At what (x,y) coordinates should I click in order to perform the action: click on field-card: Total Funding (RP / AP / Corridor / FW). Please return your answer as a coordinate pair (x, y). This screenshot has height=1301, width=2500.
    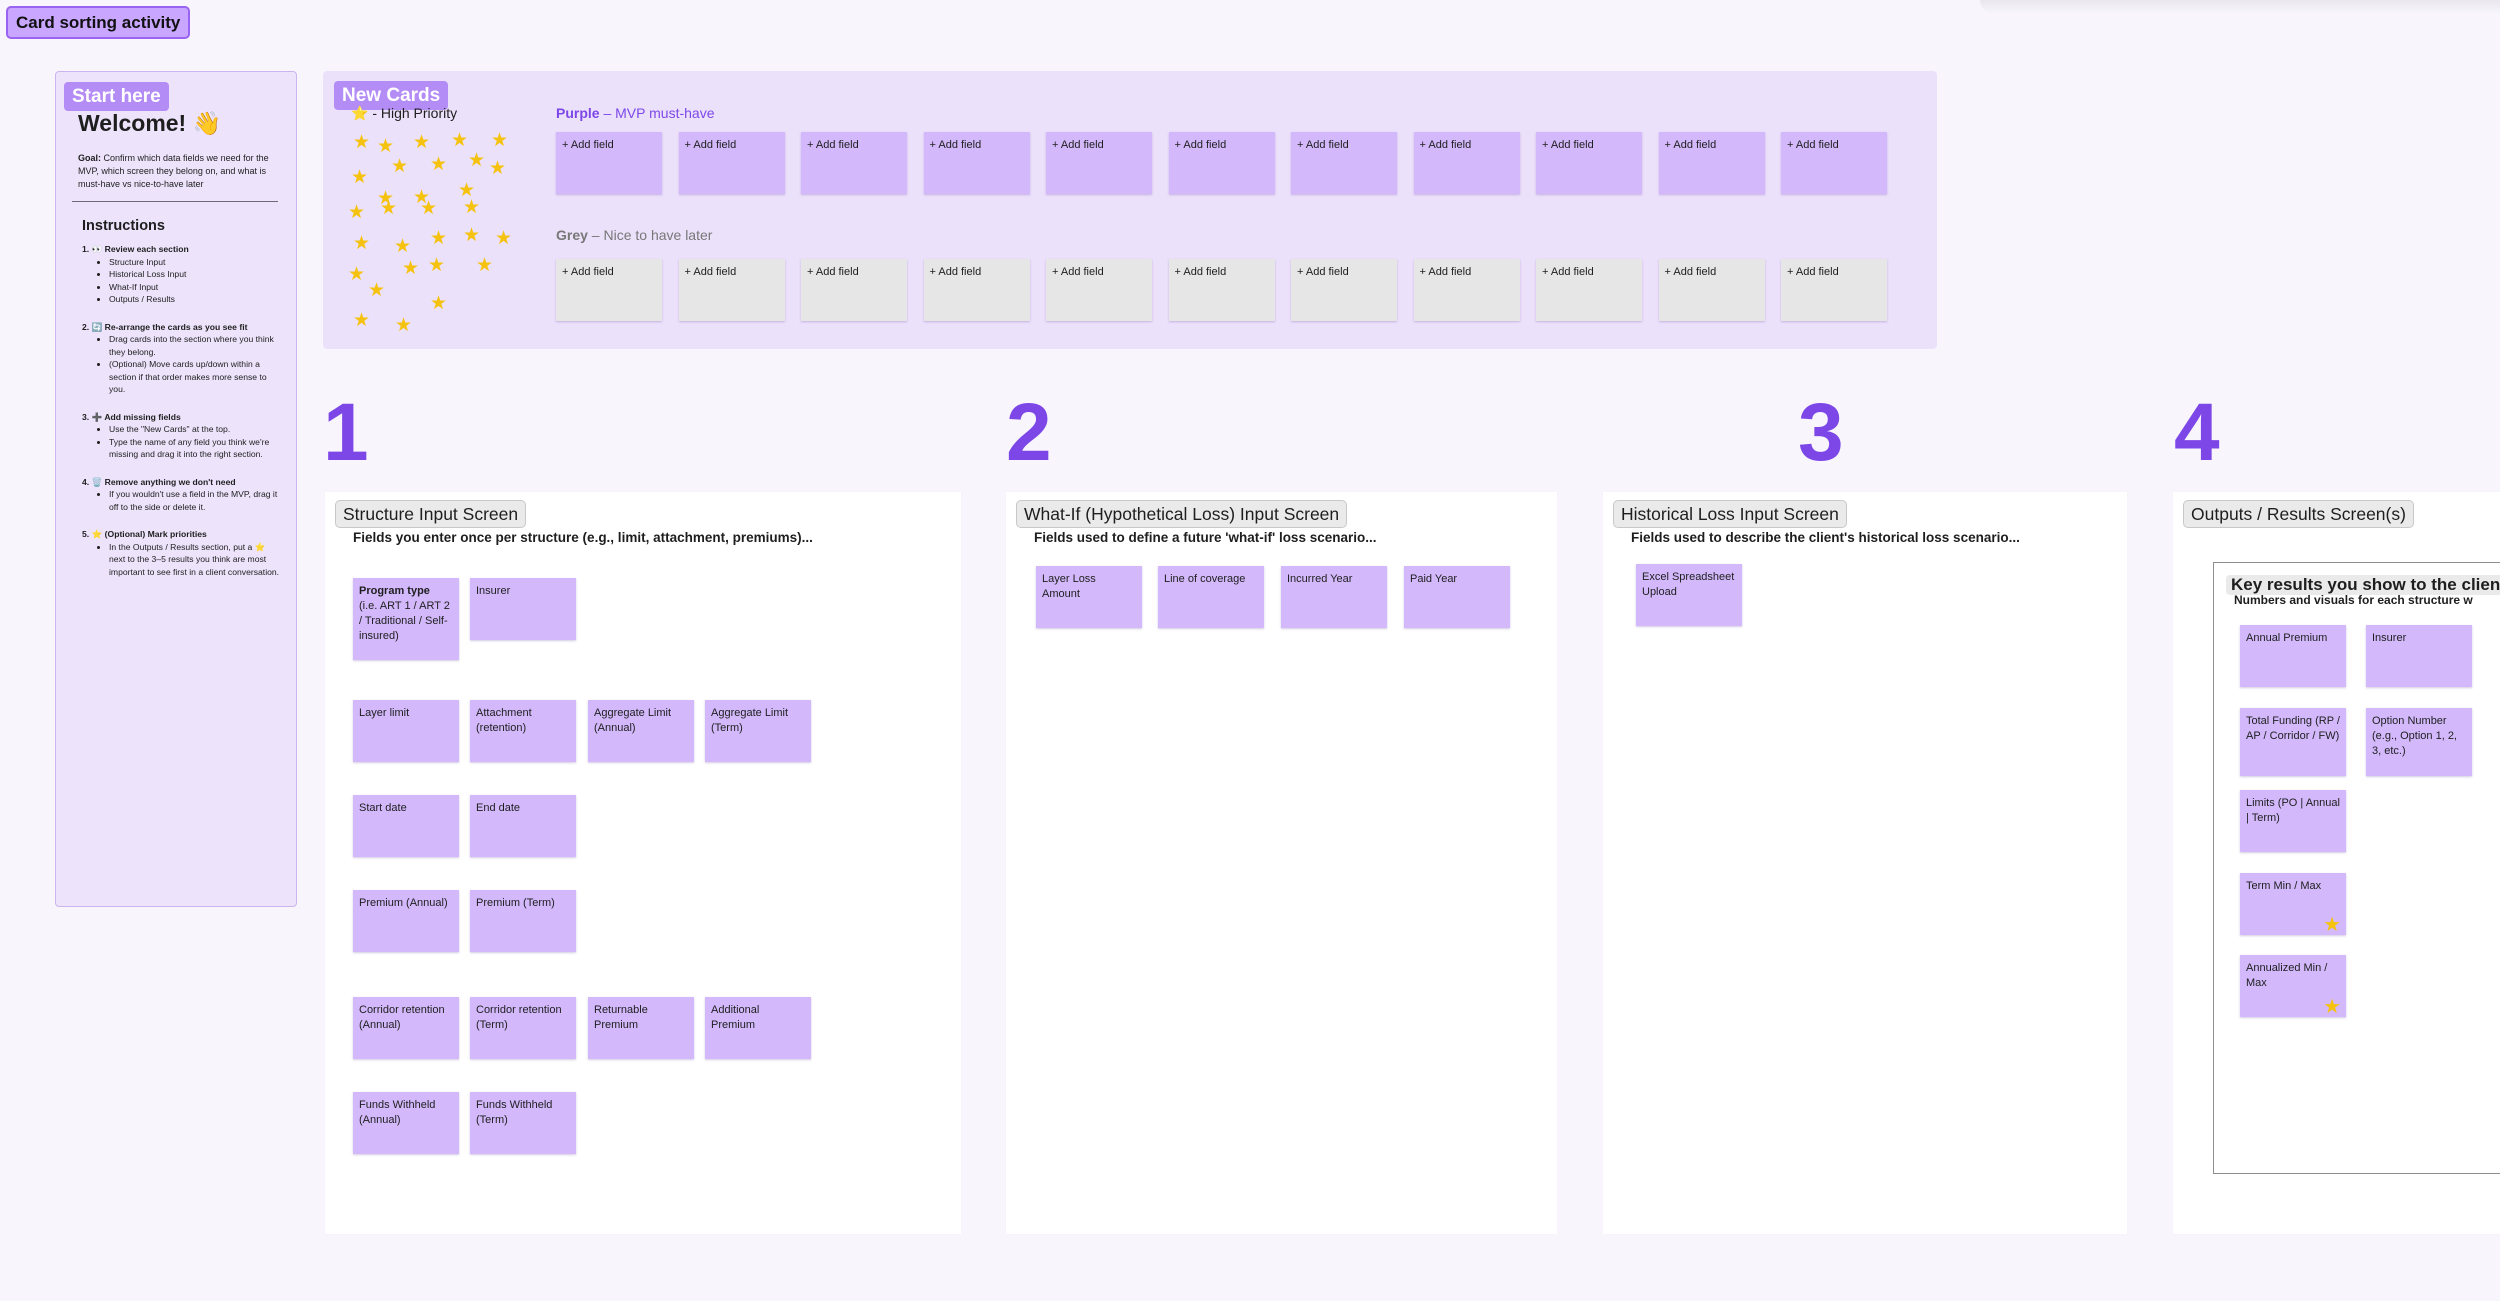
    Looking at the image, I should click on (2293, 742).